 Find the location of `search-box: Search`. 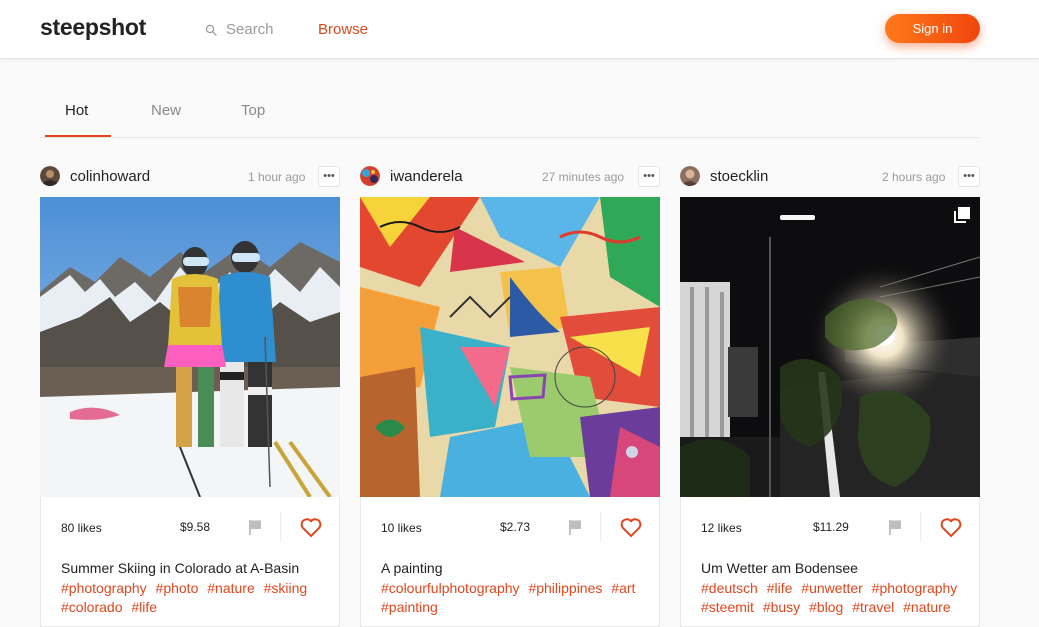

search-box: Search is located at coordinates (239, 29).